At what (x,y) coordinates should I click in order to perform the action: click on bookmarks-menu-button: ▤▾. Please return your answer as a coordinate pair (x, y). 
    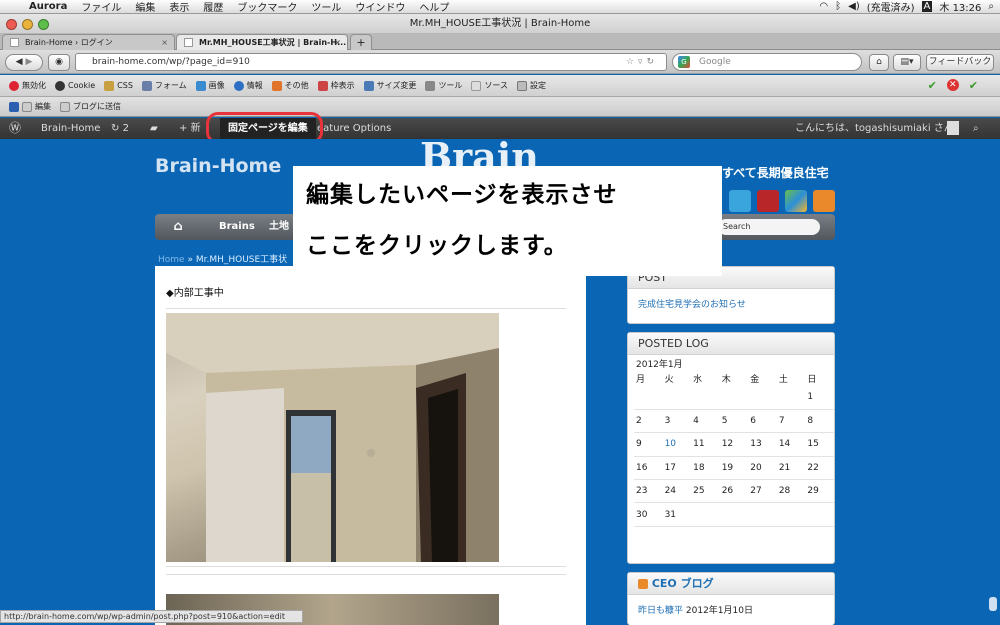
    Looking at the image, I should click on (907, 62).